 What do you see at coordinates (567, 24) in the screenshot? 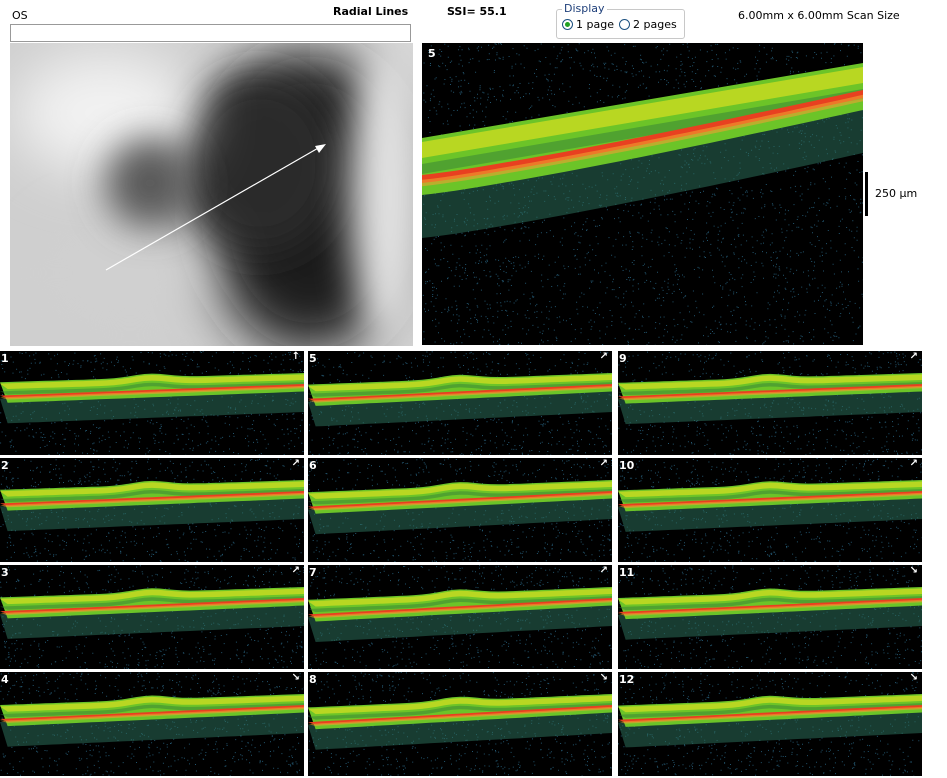
I see `radio-checked-icon` at bounding box center [567, 24].